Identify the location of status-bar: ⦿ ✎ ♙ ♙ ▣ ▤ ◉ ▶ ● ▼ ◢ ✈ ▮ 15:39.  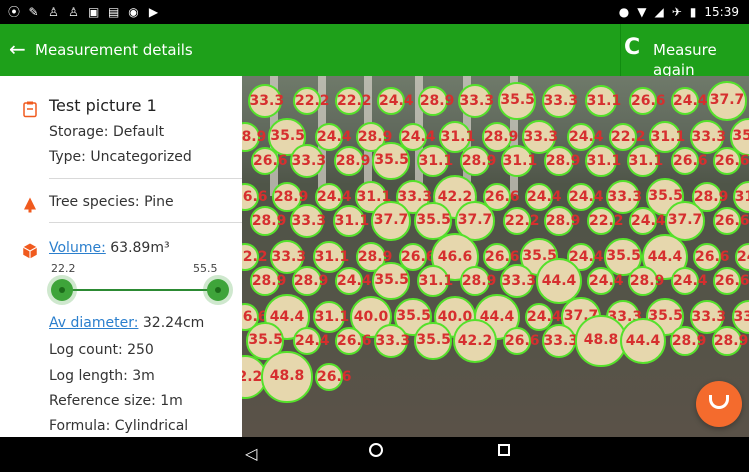
(374, 12).